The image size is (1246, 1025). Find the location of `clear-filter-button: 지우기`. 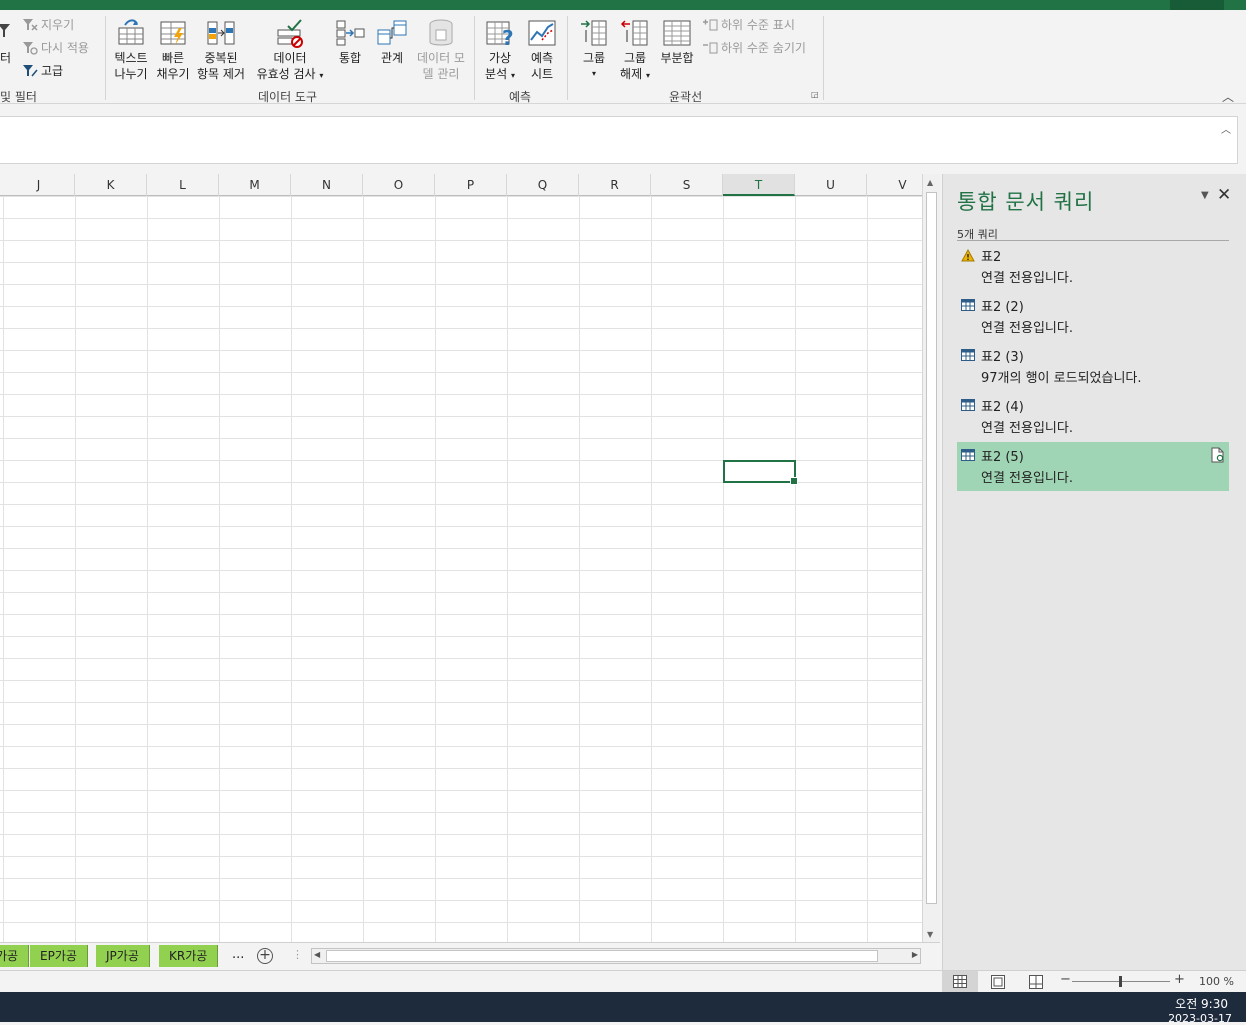

clear-filter-button: 지우기 is located at coordinates (48, 25).